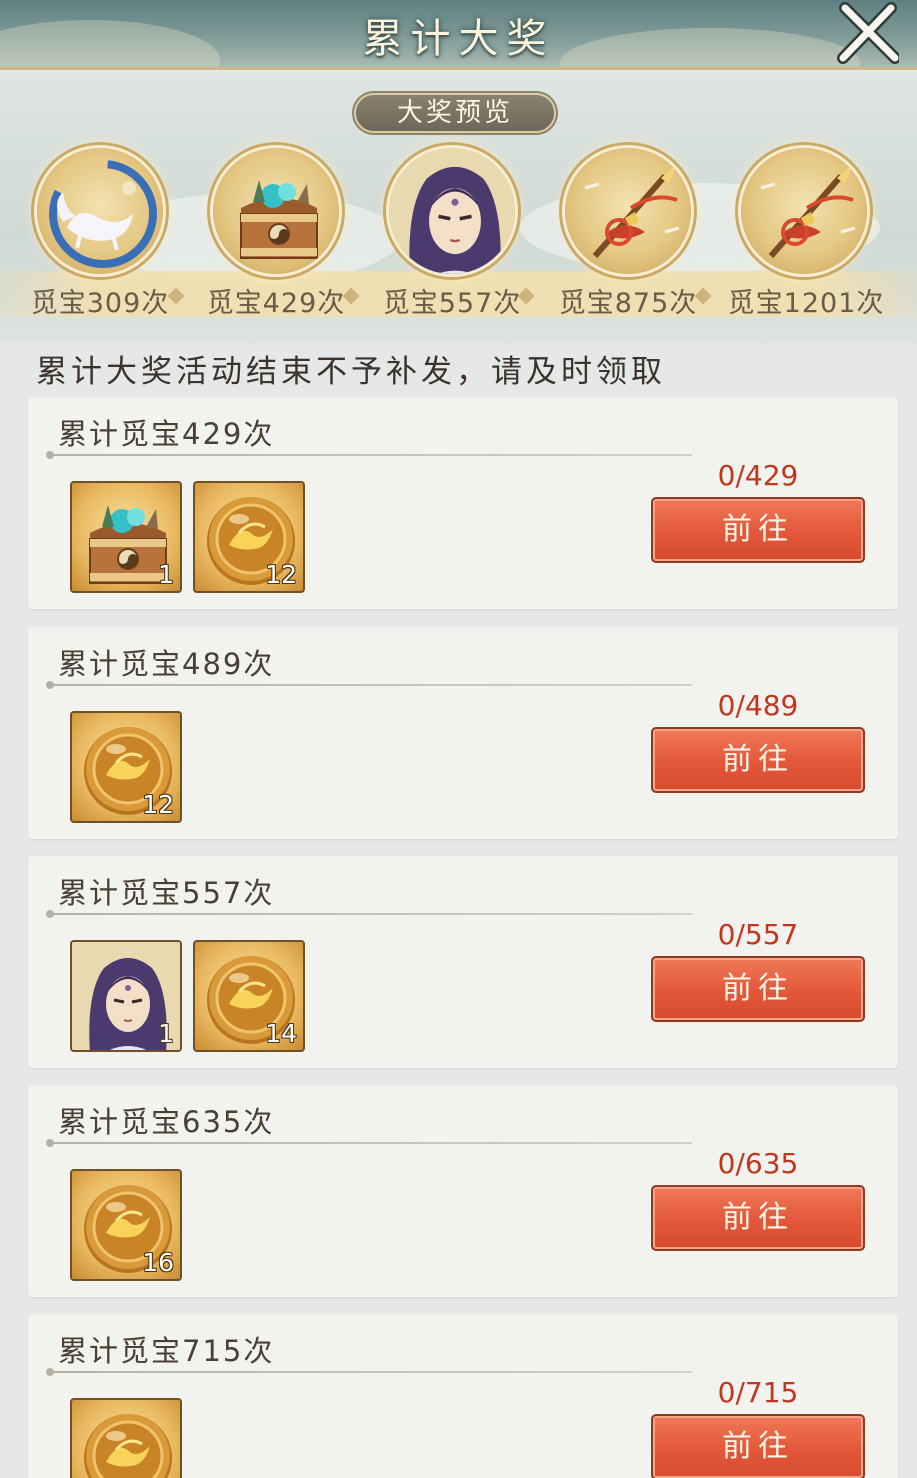 The width and height of the screenshot is (917, 1478). I want to click on reward-card: 累计觅宝557次 1 14 0/557 前往, so click(463, 962).